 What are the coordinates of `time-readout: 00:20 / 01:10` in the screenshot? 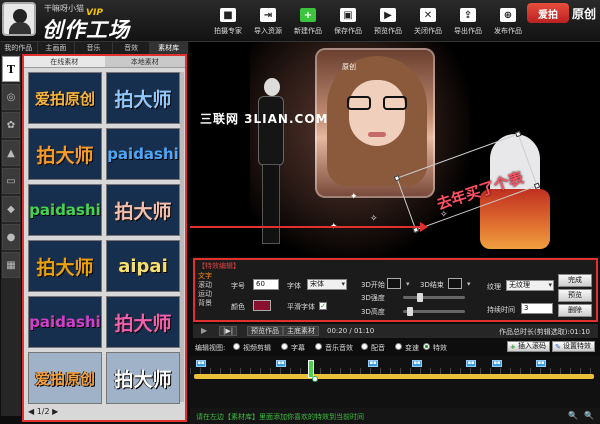 It's located at (351, 331).